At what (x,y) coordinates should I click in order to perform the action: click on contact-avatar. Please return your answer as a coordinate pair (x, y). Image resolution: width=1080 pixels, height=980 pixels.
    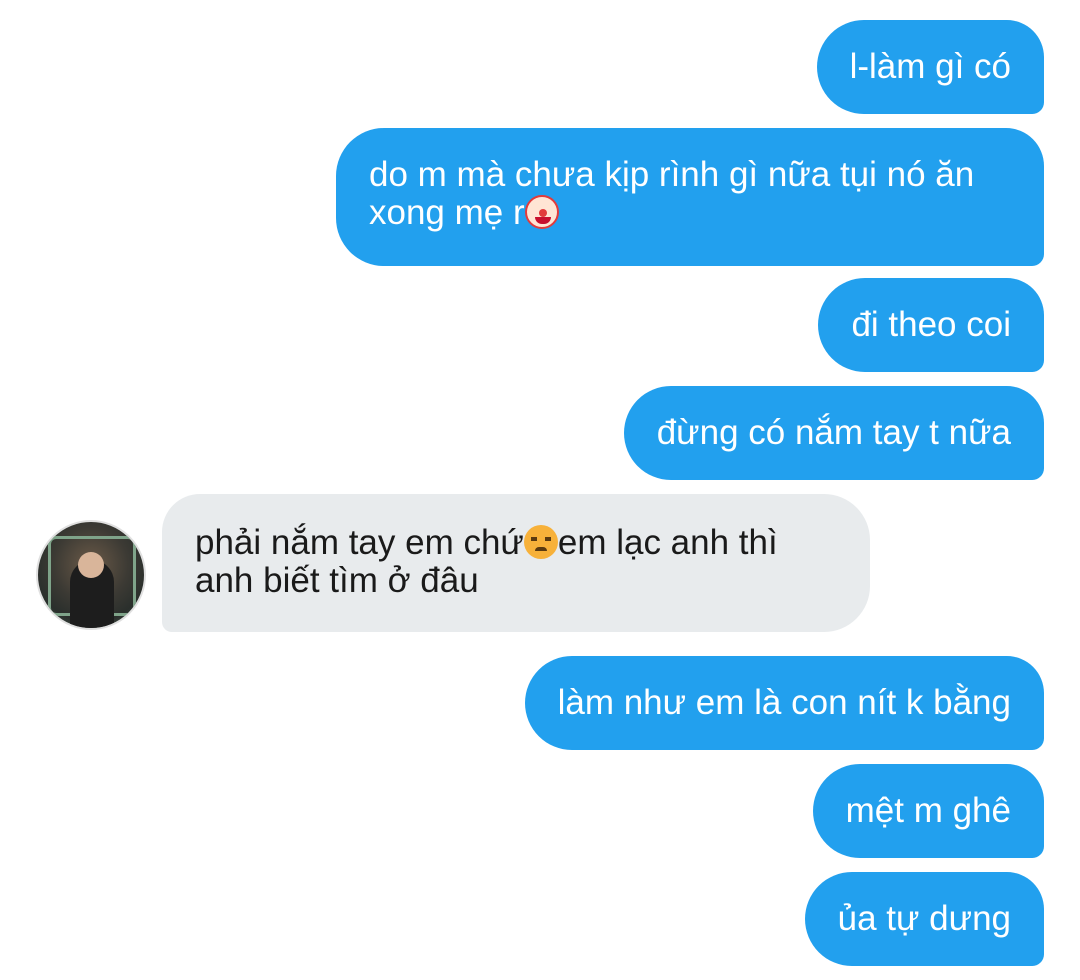
    Looking at the image, I should click on (91, 575).